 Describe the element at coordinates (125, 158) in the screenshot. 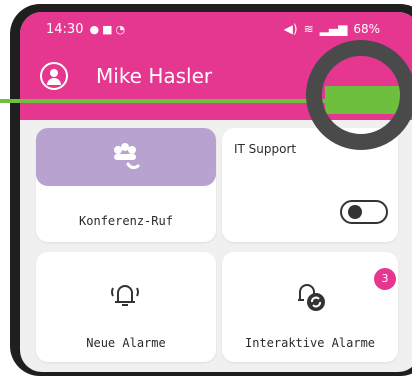

I see `conference-call-icon` at that location.